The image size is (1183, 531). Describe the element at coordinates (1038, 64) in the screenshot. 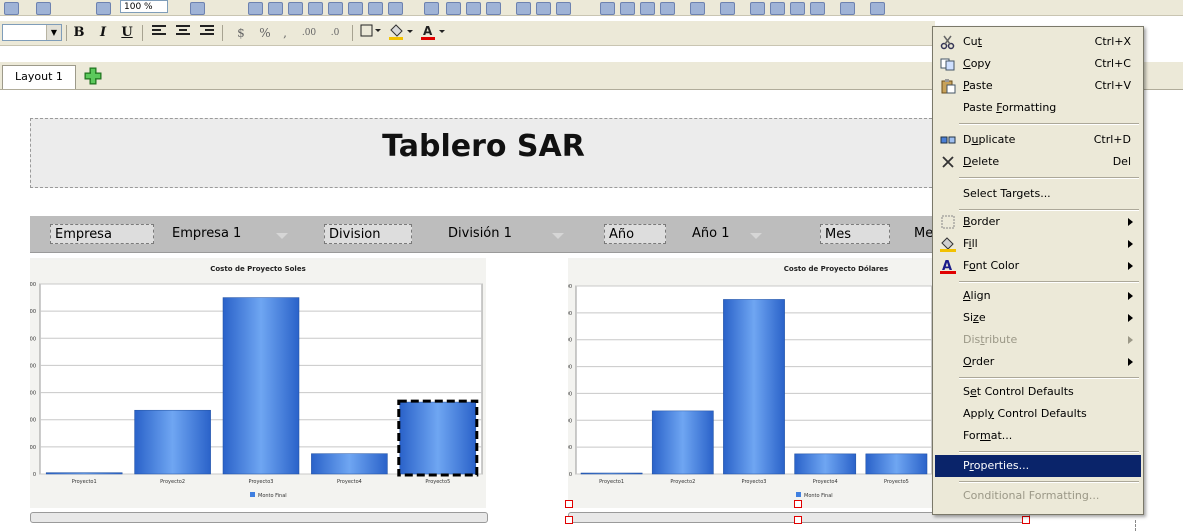

I see `menu-item-copy: Copy Ctrl+C` at that location.